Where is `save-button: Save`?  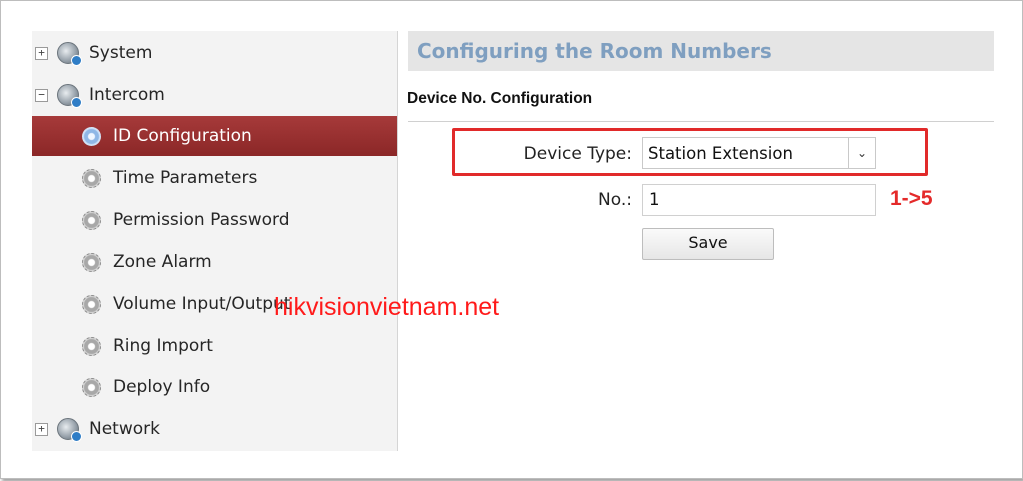 save-button: Save is located at coordinates (708, 244).